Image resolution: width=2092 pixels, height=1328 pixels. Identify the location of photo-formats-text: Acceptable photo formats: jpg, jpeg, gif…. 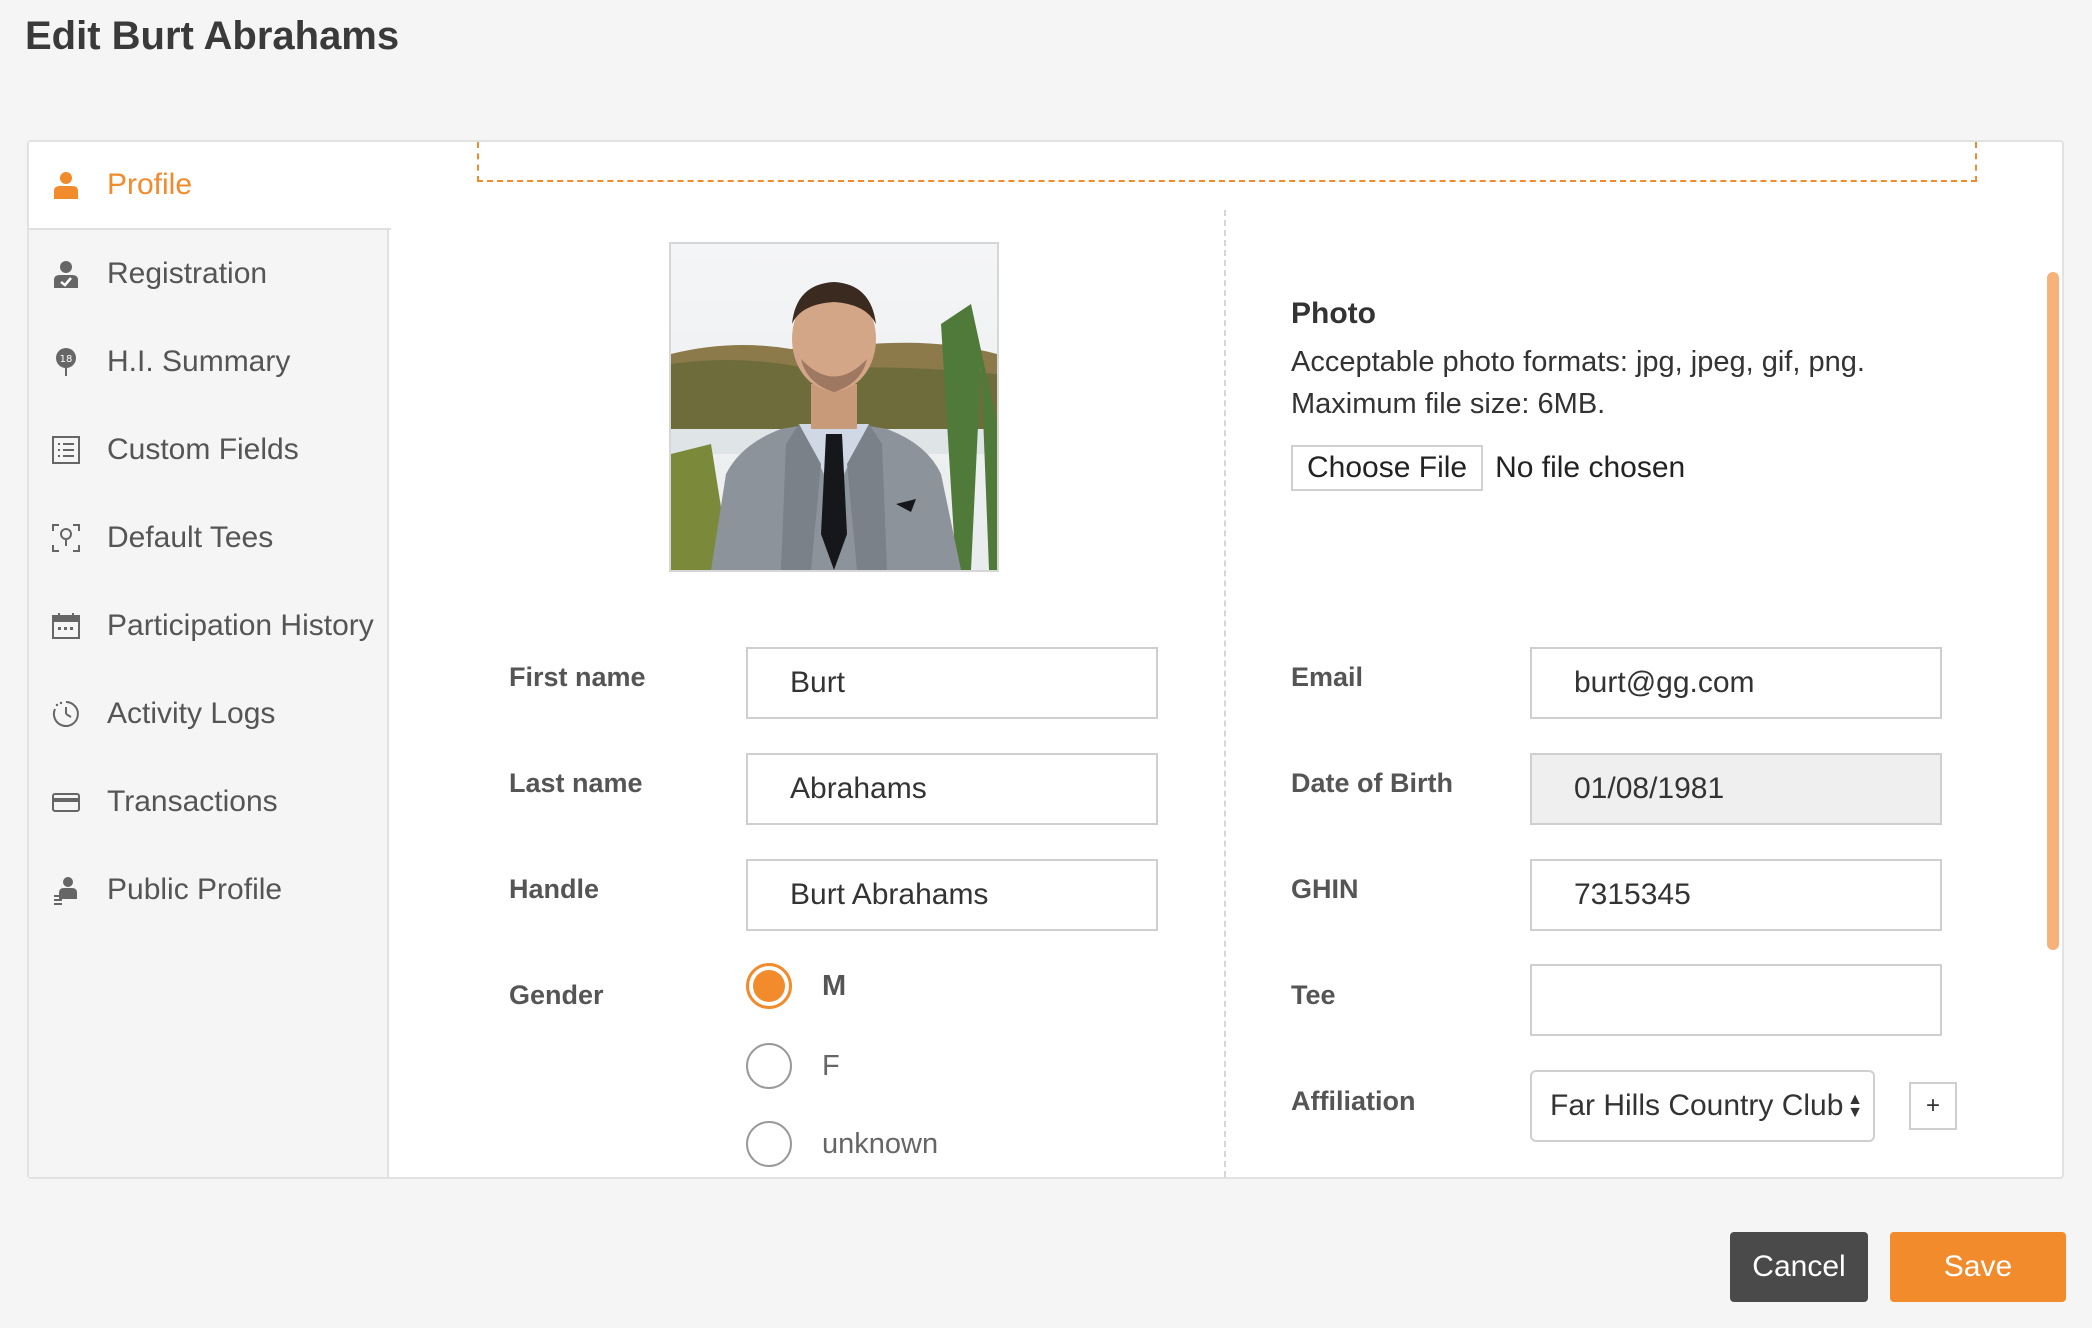
(1578, 362).